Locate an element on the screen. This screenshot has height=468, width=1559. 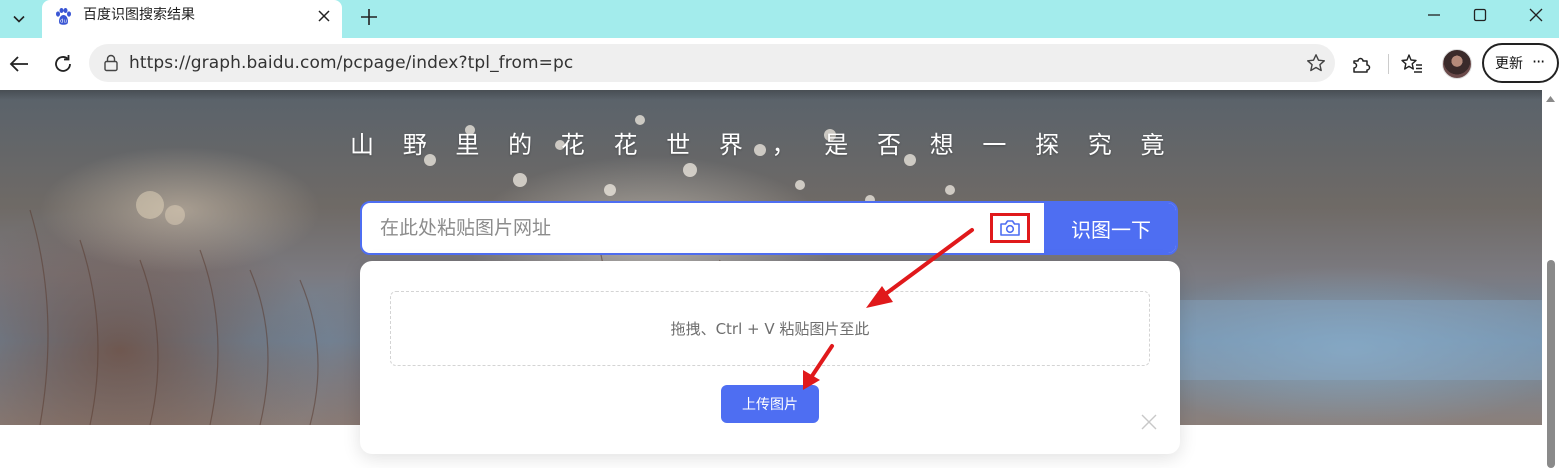
hero-headline: 山野里的花花世界，是否想一探究竟 is located at coordinates (772, 145).